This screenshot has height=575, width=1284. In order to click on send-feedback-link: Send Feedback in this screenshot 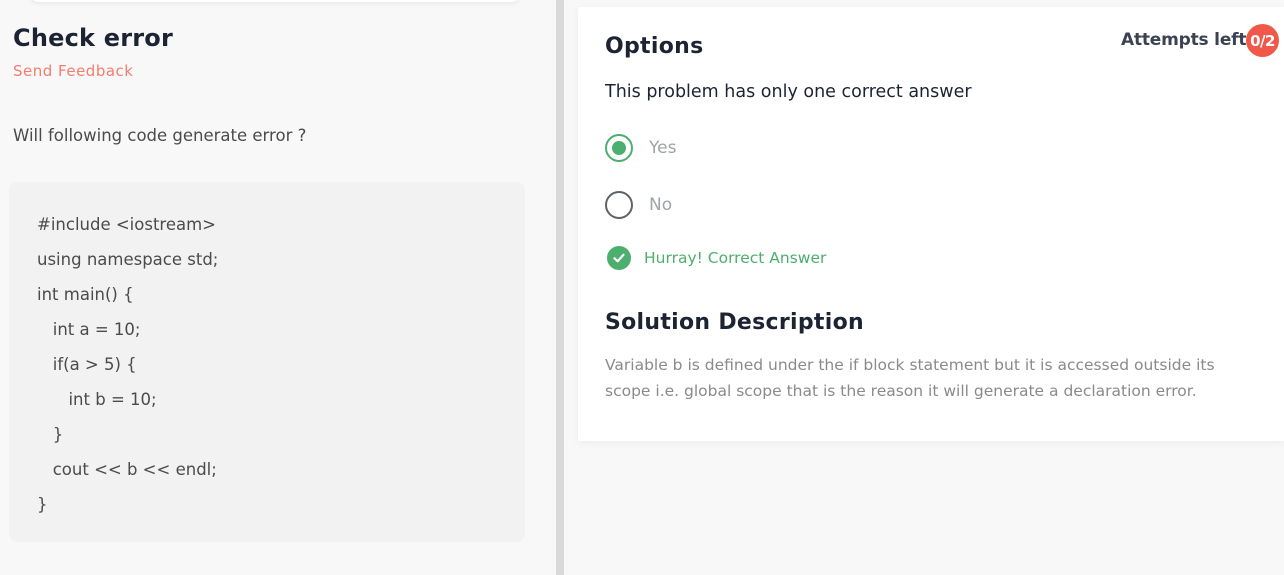, I will do `click(73, 71)`.